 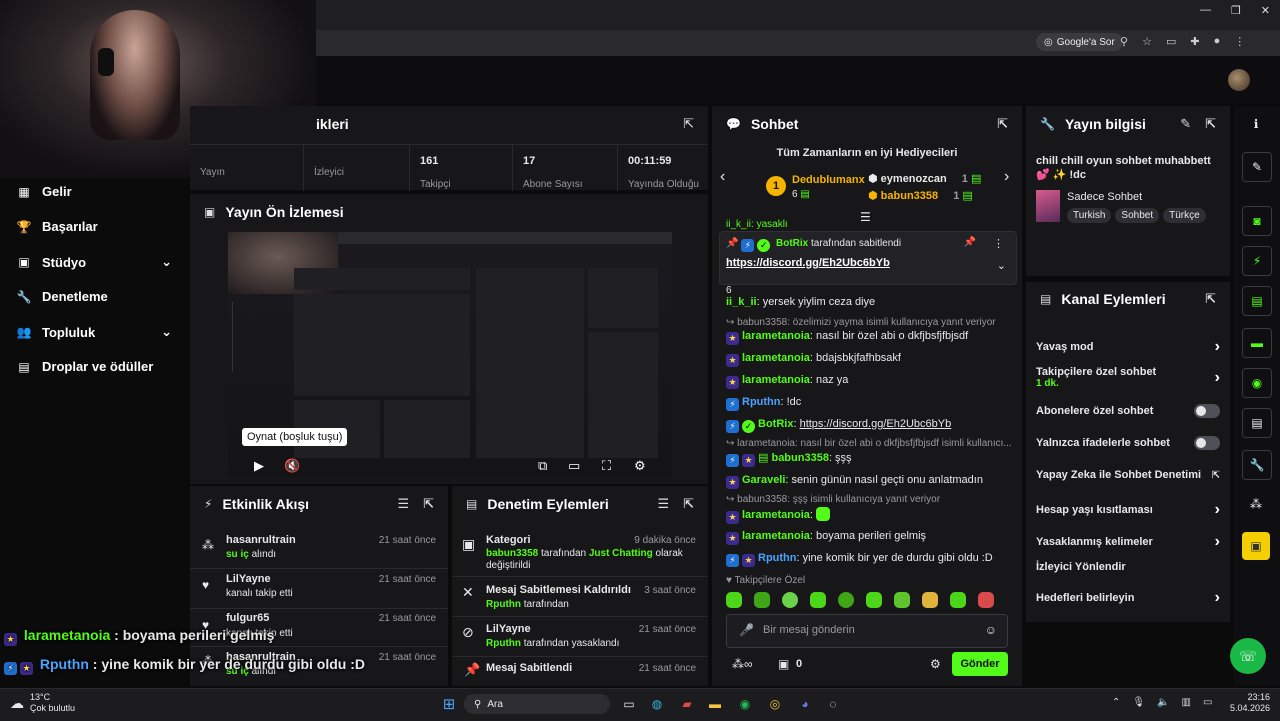 What do you see at coordinates (62, 296) in the screenshot?
I see `sidebar-item-moderation: 🔧 Denetleme` at bounding box center [62, 296].